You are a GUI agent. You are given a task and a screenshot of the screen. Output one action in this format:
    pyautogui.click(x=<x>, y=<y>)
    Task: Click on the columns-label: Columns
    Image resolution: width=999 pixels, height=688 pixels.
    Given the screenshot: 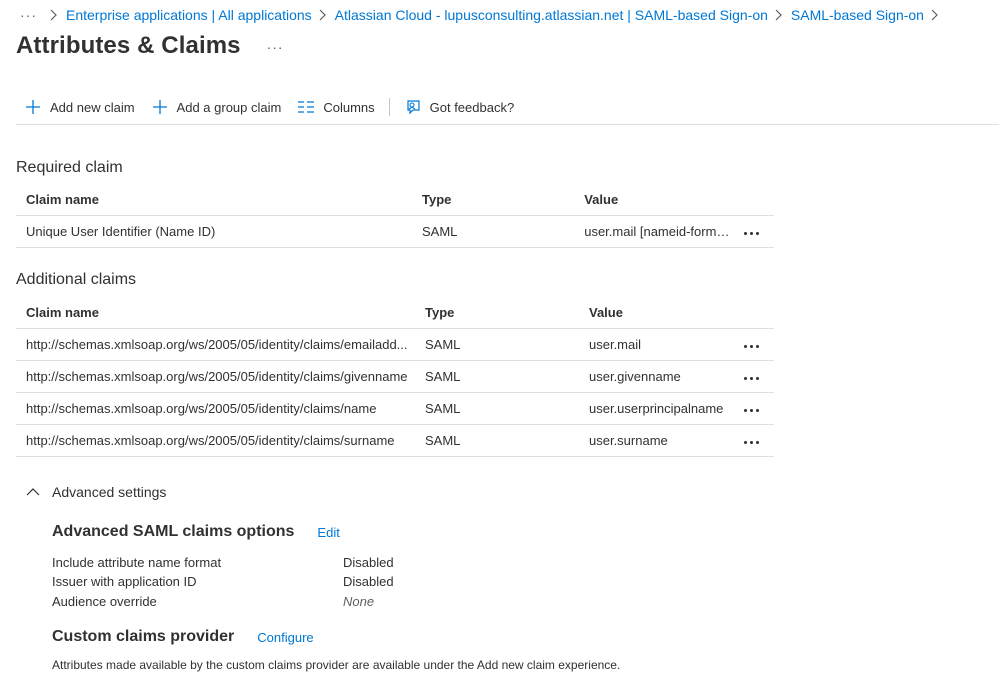 What is the action you would take?
    pyautogui.click(x=349, y=107)
    